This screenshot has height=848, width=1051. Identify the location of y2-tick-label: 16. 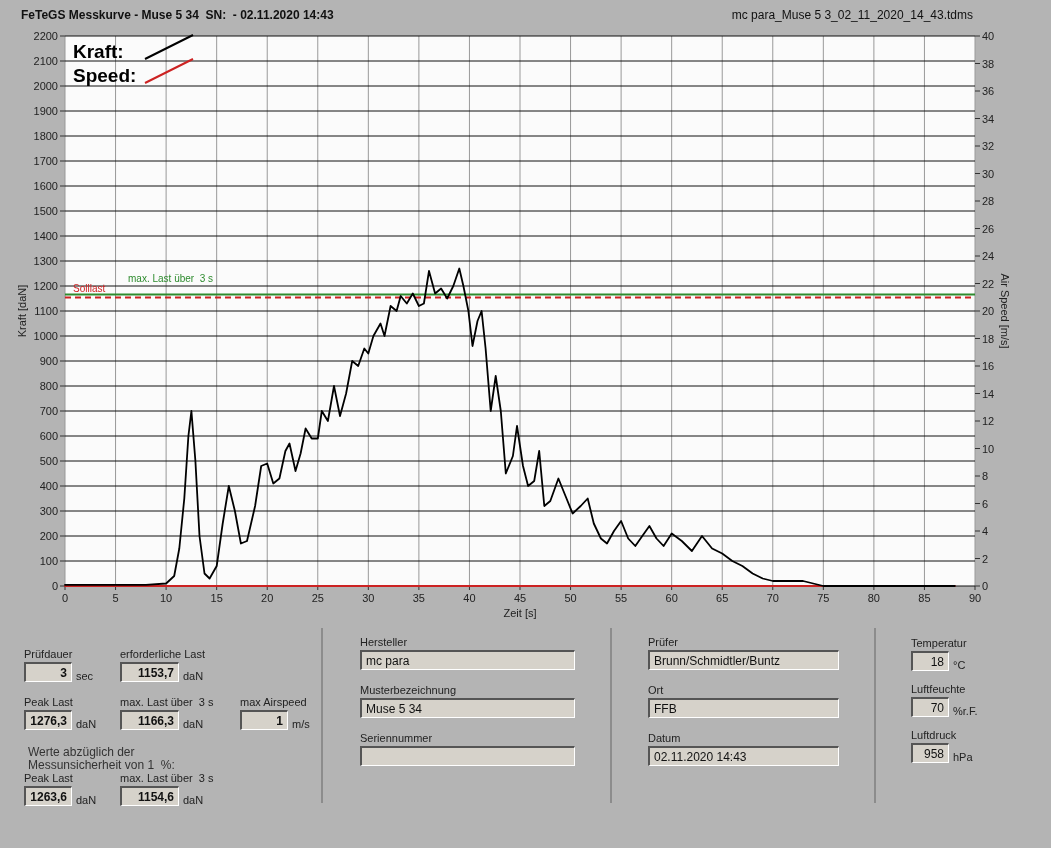
(988, 366).